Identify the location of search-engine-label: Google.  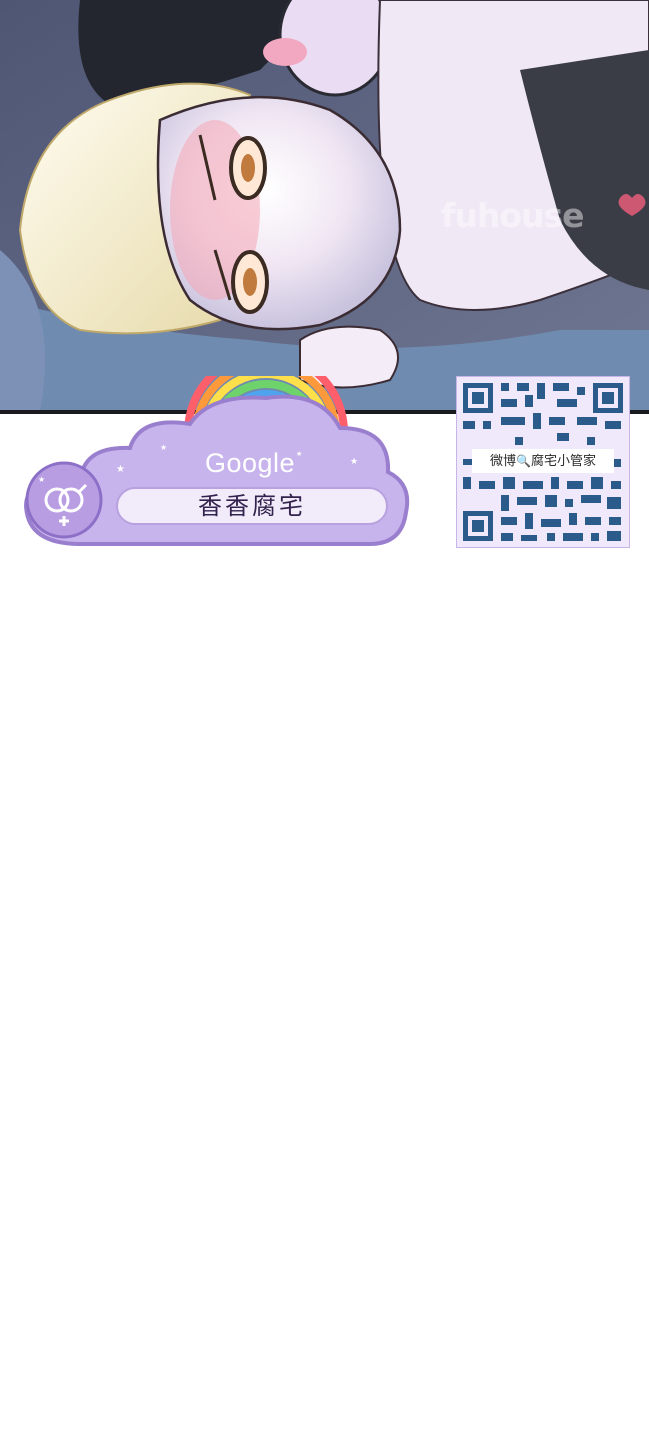
(250, 463).